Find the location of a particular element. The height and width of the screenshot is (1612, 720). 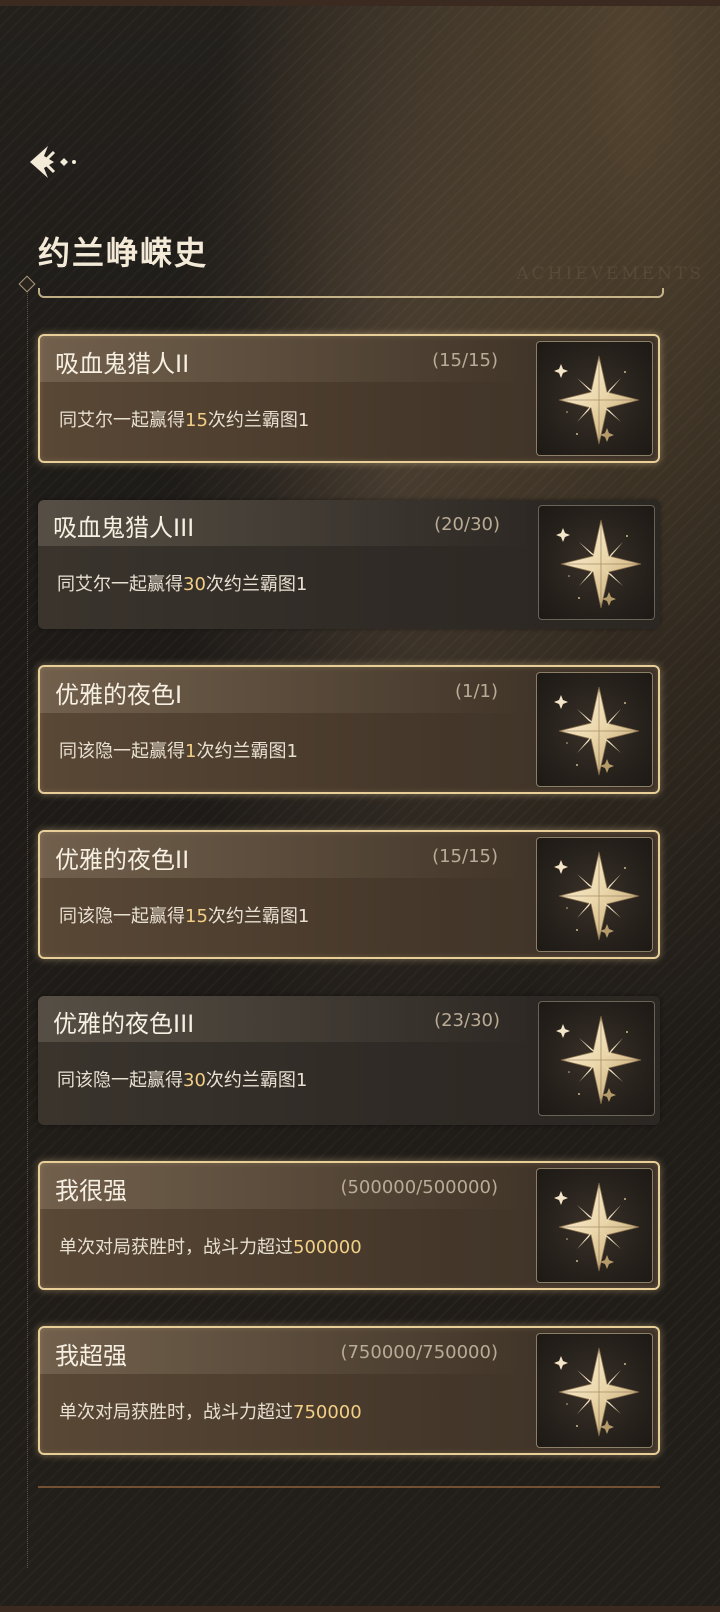

achievement-description: 同该隐一起赢得15次约兰霸图1 is located at coordinates (184, 915).